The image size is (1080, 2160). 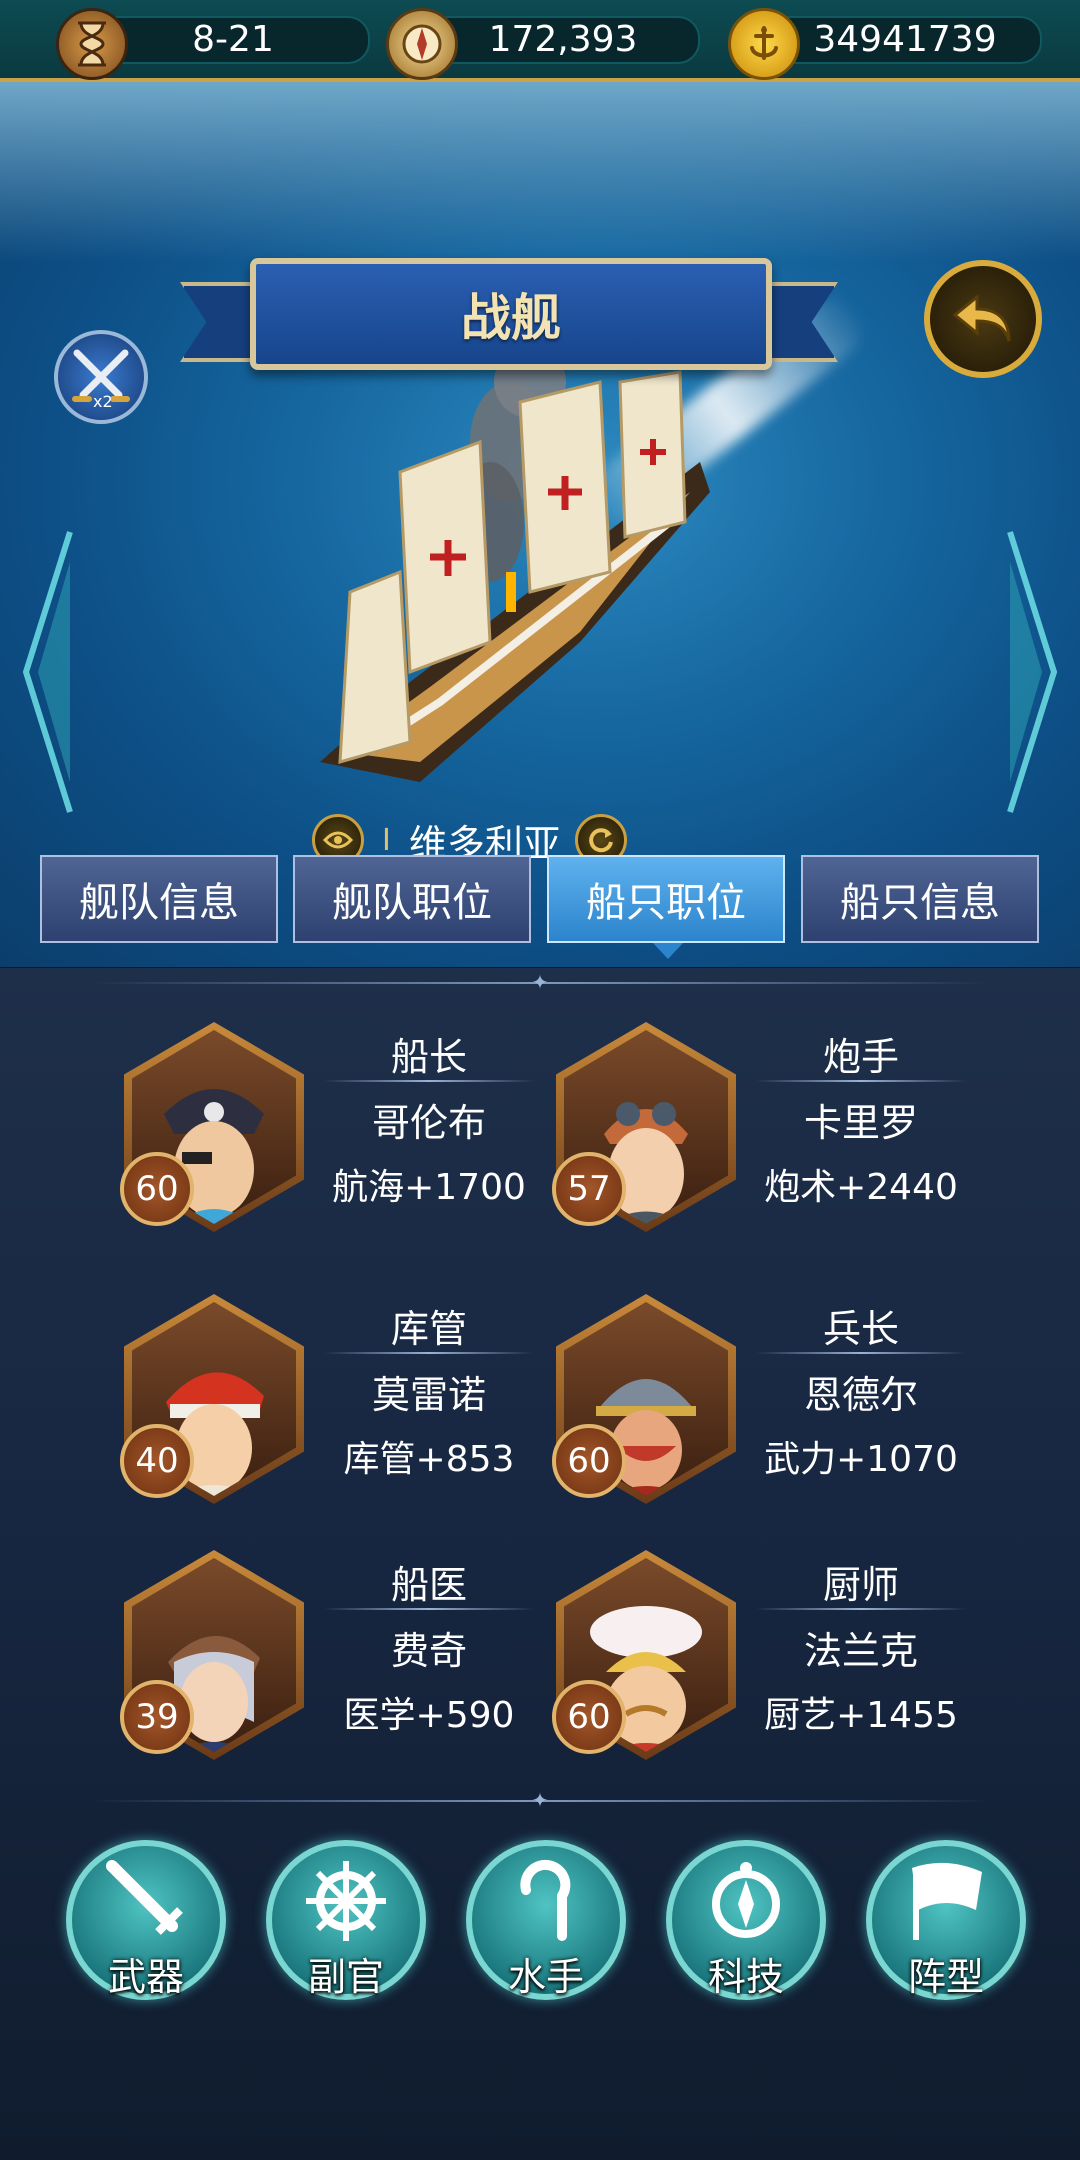 I want to click on warship-image, so click(x=515, y=564).